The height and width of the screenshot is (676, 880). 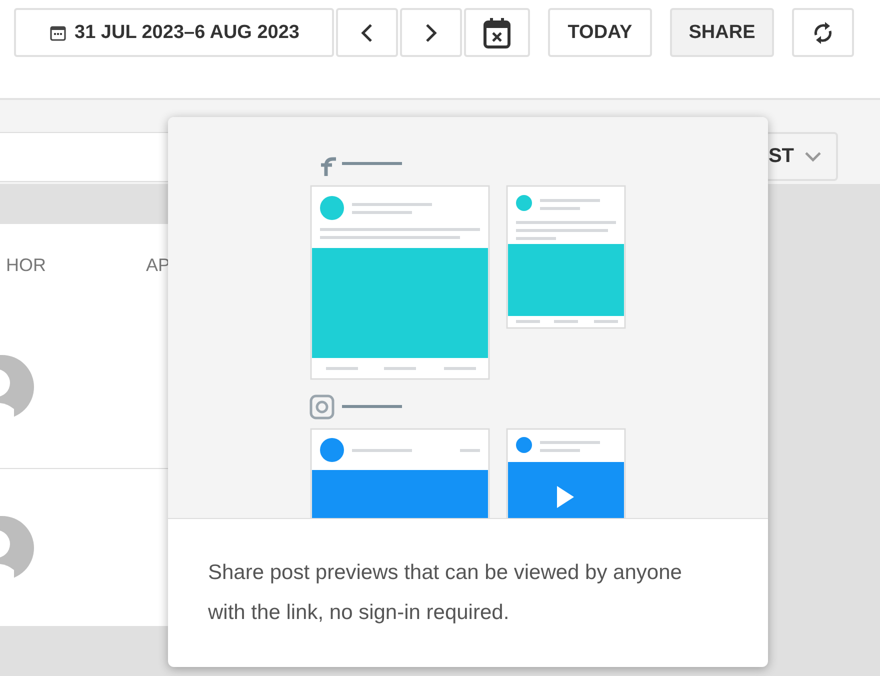 I want to click on clear-date-button, so click(x=497, y=32).